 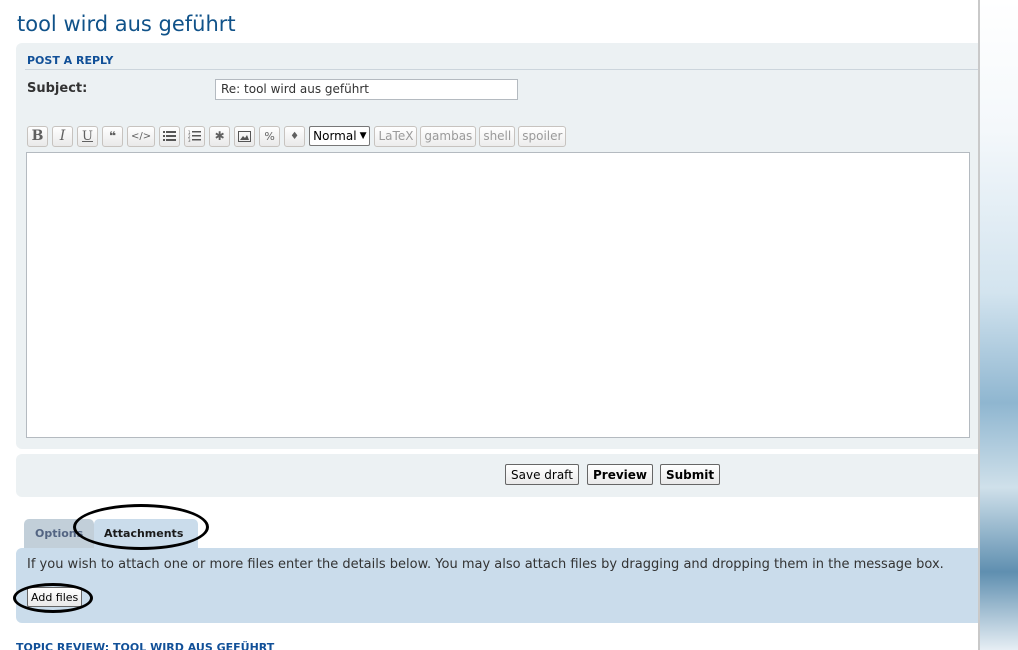 What do you see at coordinates (363, 136) in the screenshot?
I see `chevron-down-icon: ▼` at bounding box center [363, 136].